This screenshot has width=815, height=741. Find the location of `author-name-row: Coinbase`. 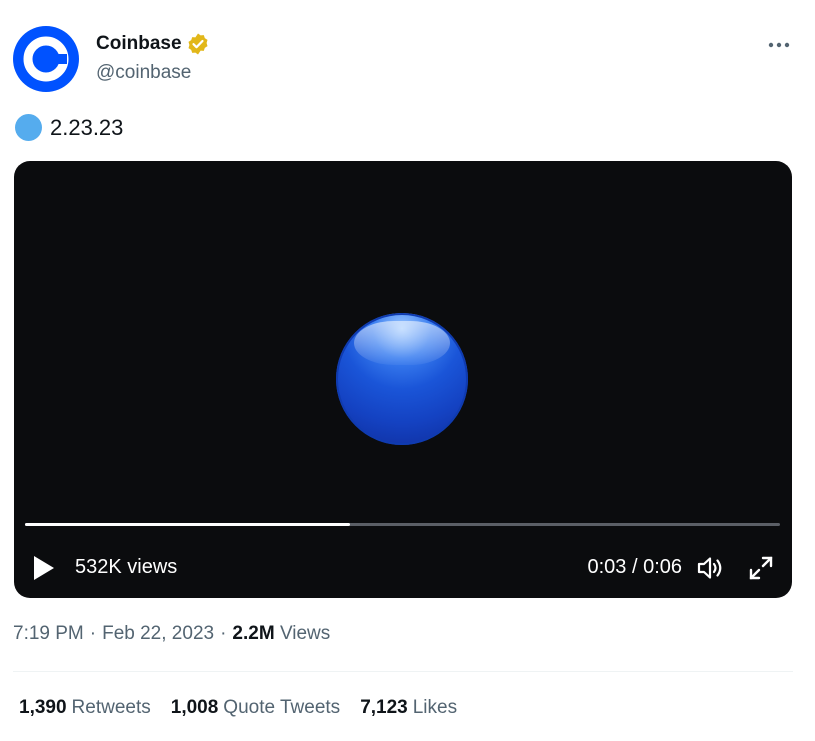

author-name-row: Coinbase is located at coordinates (153, 44).